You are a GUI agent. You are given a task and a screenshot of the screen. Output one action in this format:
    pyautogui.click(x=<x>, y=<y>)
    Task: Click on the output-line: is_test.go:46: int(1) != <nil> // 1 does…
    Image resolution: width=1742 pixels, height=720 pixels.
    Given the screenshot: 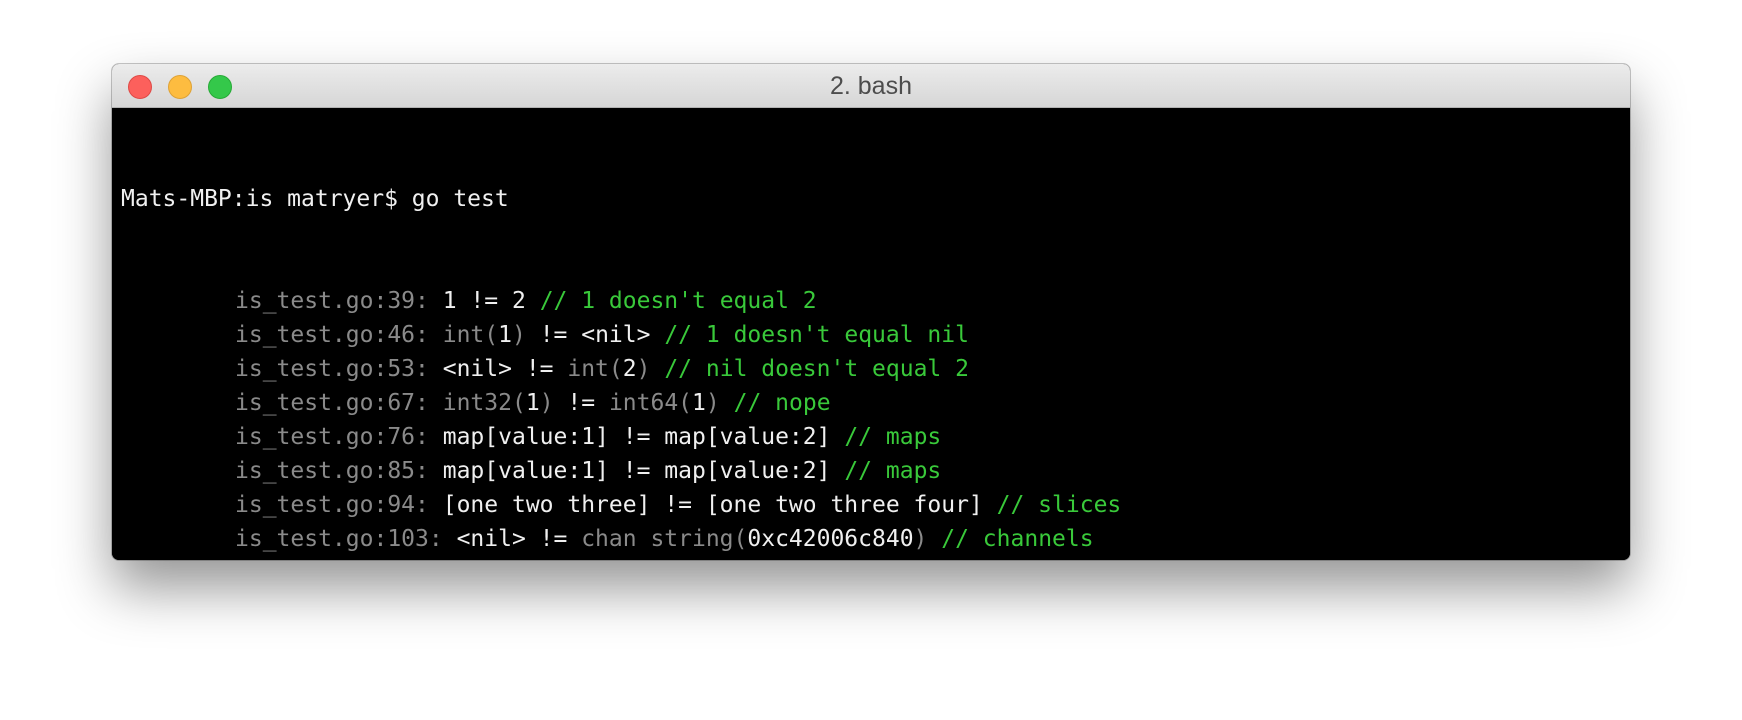 What is the action you would take?
    pyautogui.click(x=875, y=335)
    